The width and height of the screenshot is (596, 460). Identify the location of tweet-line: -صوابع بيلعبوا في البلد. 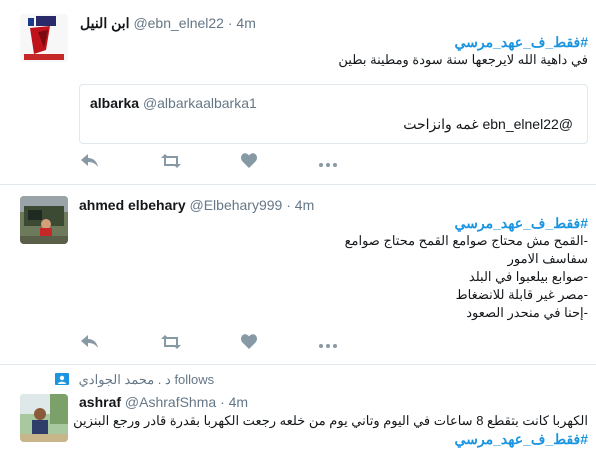
(528, 276).